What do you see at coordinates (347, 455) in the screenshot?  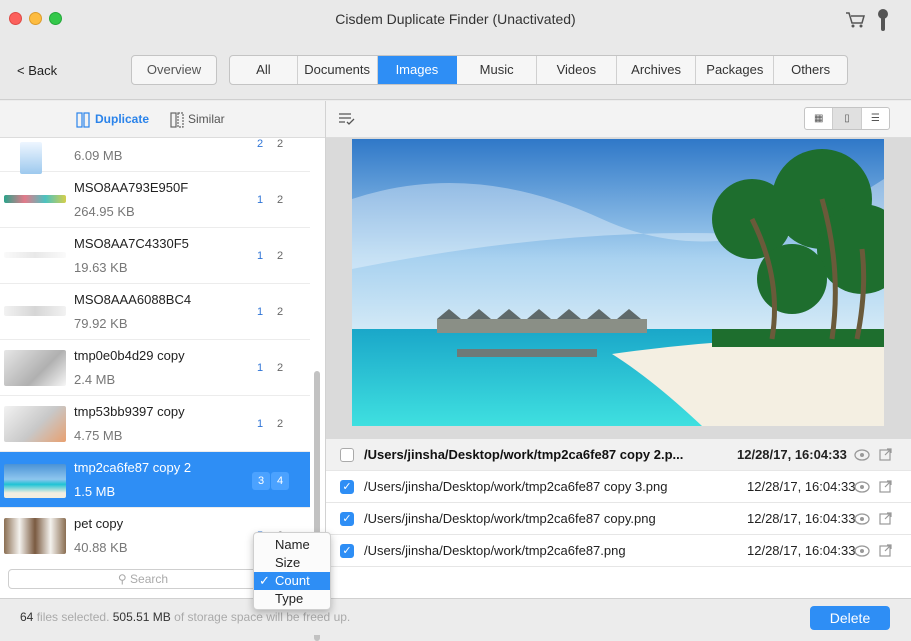 I see `file-checkbox` at bounding box center [347, 455].